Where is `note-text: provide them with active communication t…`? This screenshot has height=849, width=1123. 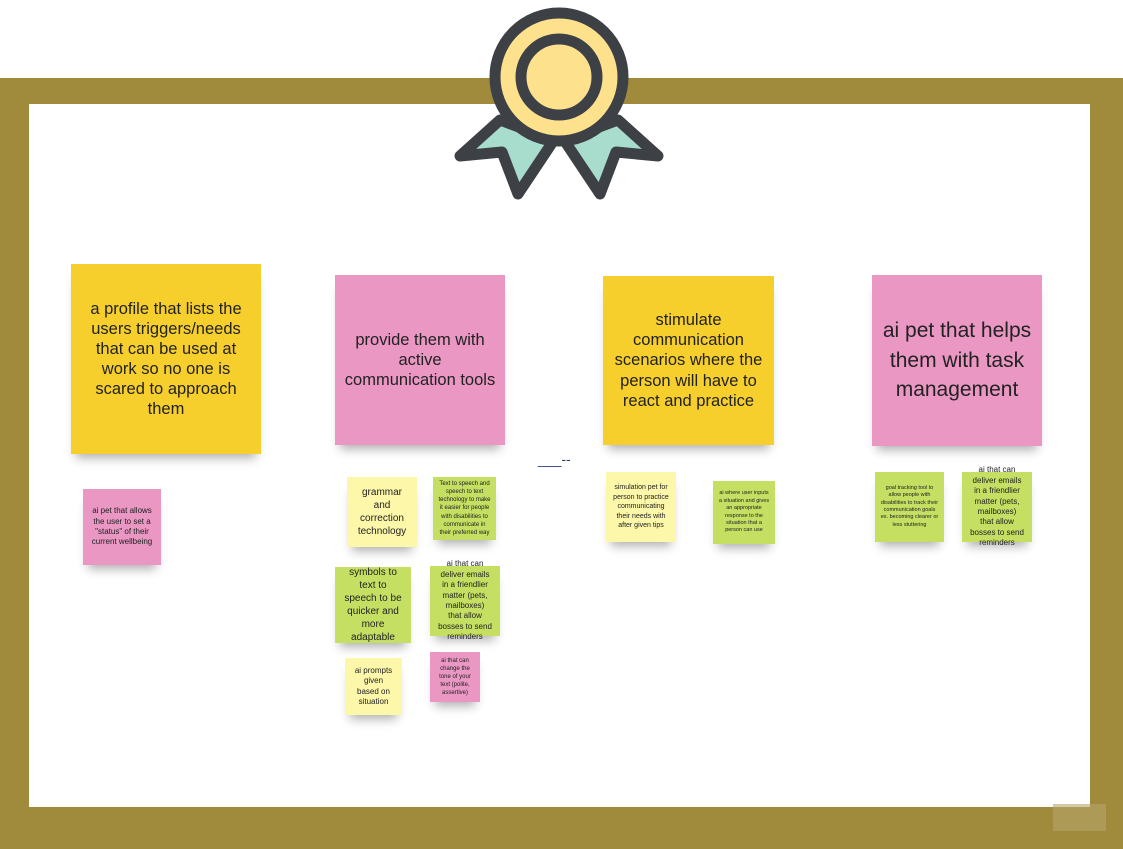 note-text: provide them with active communication t… is located at coordinates (420, 360).